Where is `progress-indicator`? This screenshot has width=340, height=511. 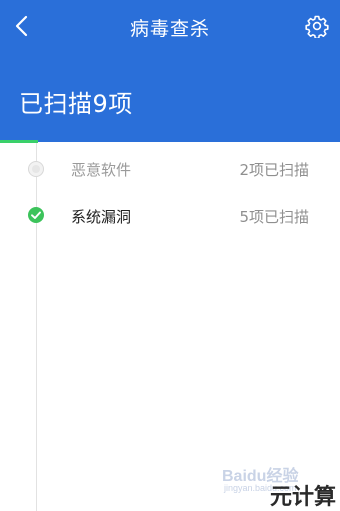
progress-indicator is located at coordinates (19, 141).